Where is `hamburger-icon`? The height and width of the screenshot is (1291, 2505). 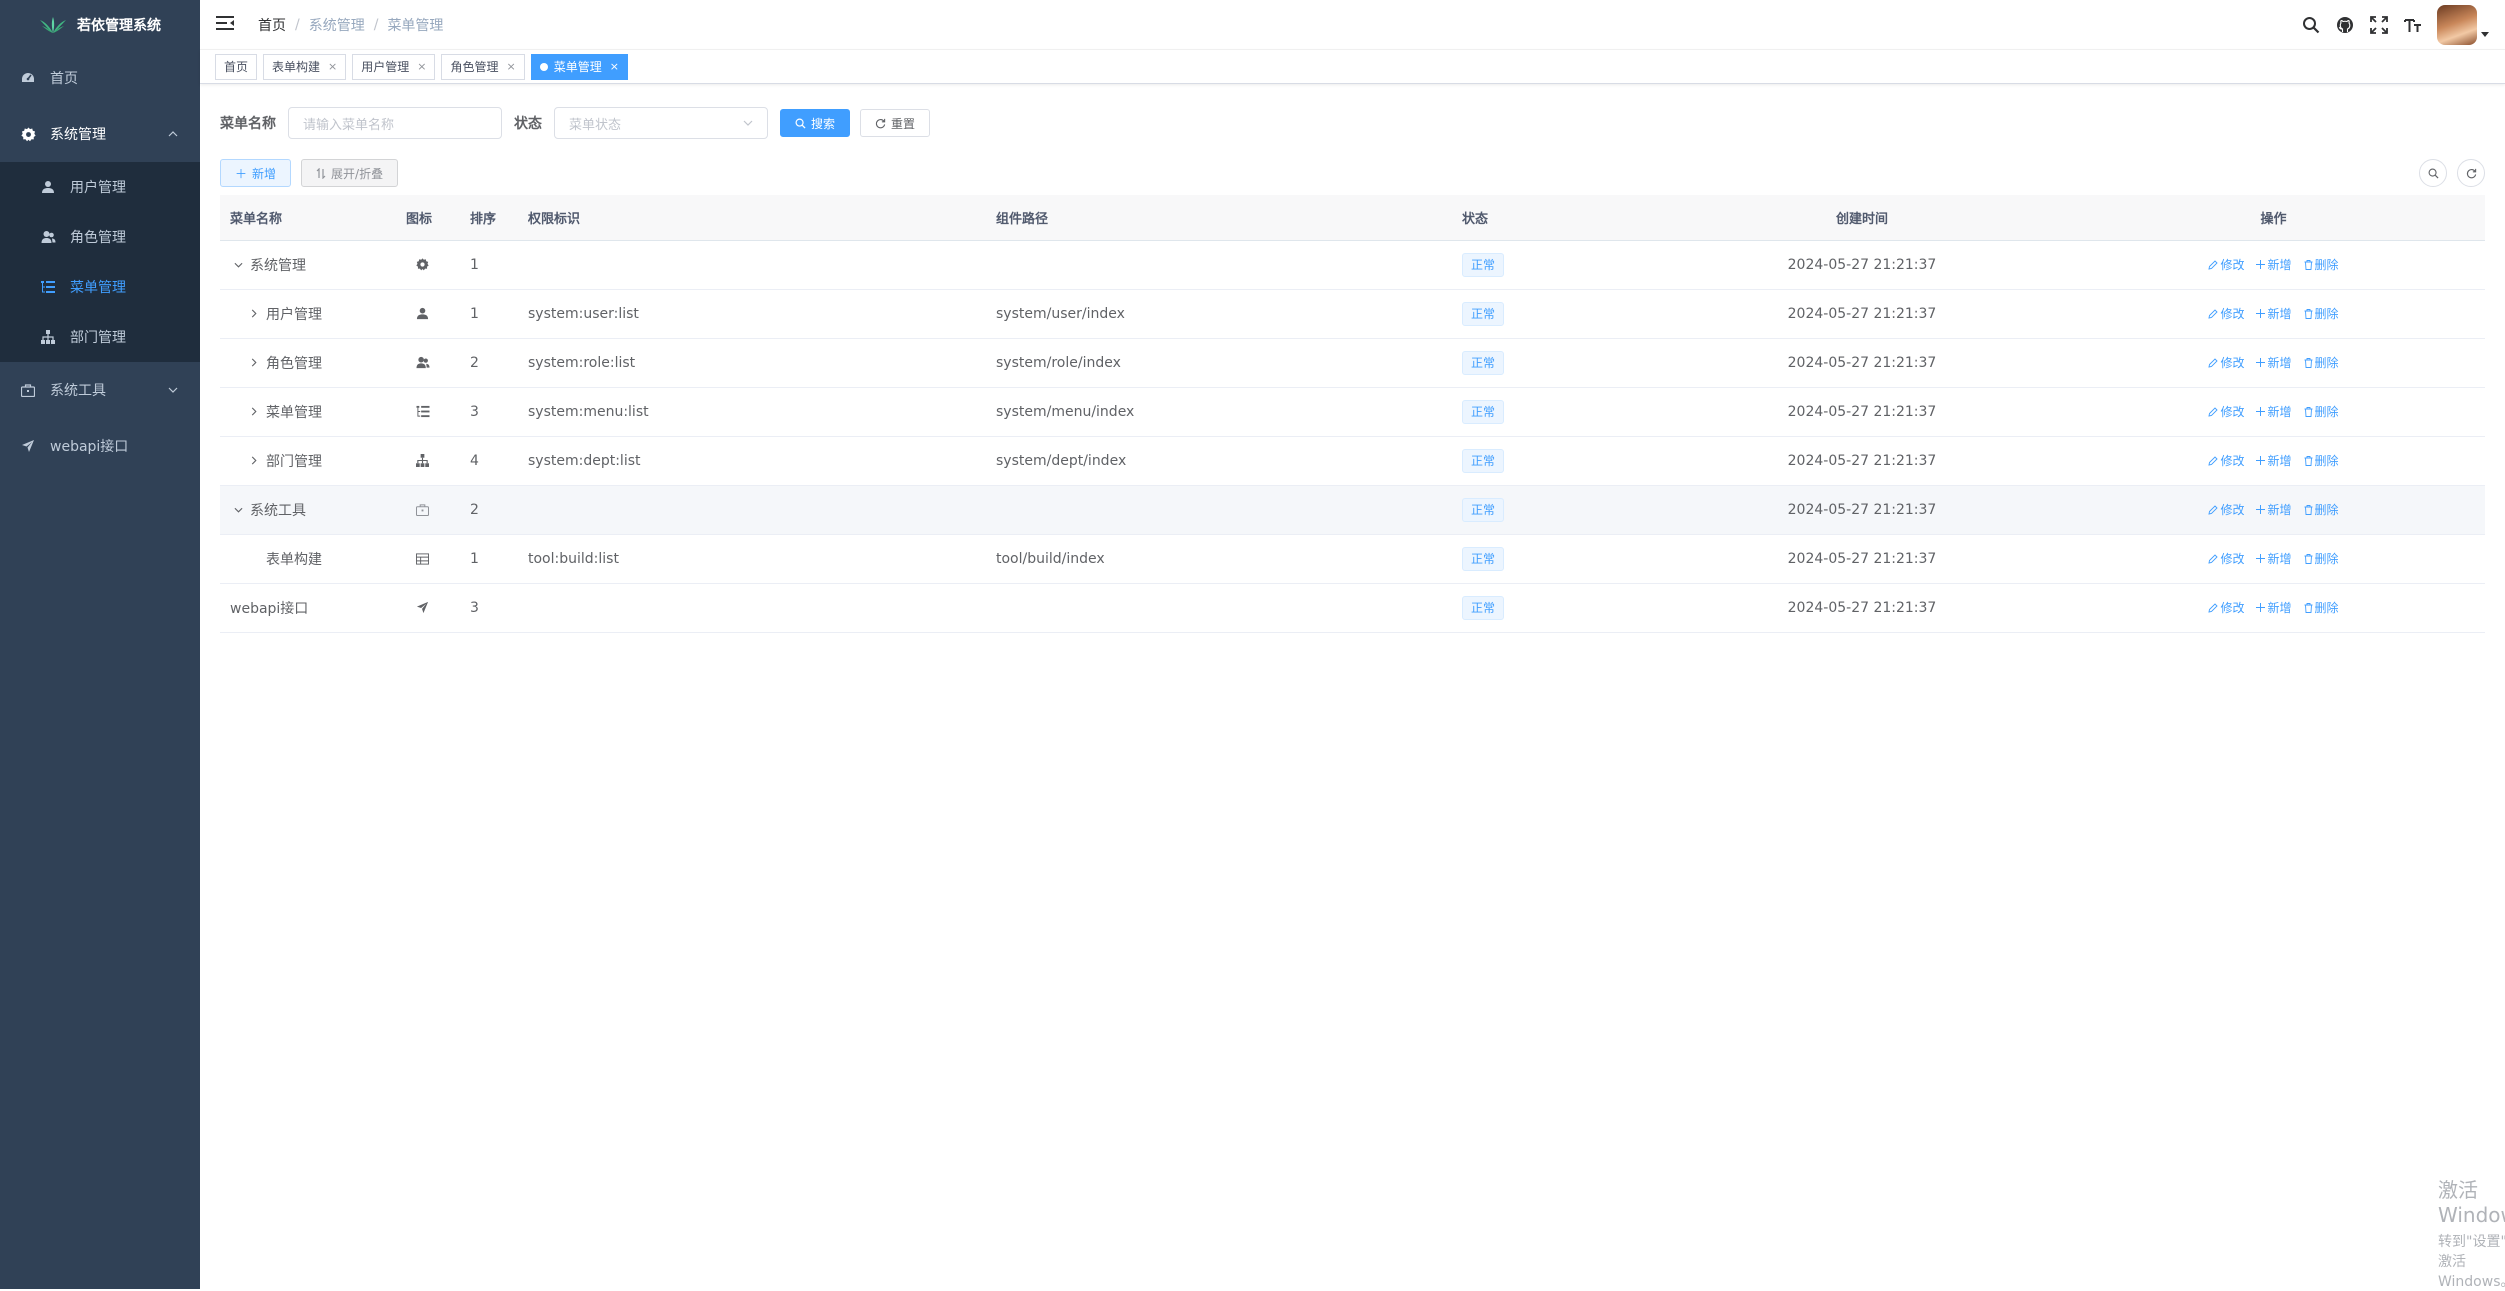
hamburger-icon is located at coordinates (226, 25).